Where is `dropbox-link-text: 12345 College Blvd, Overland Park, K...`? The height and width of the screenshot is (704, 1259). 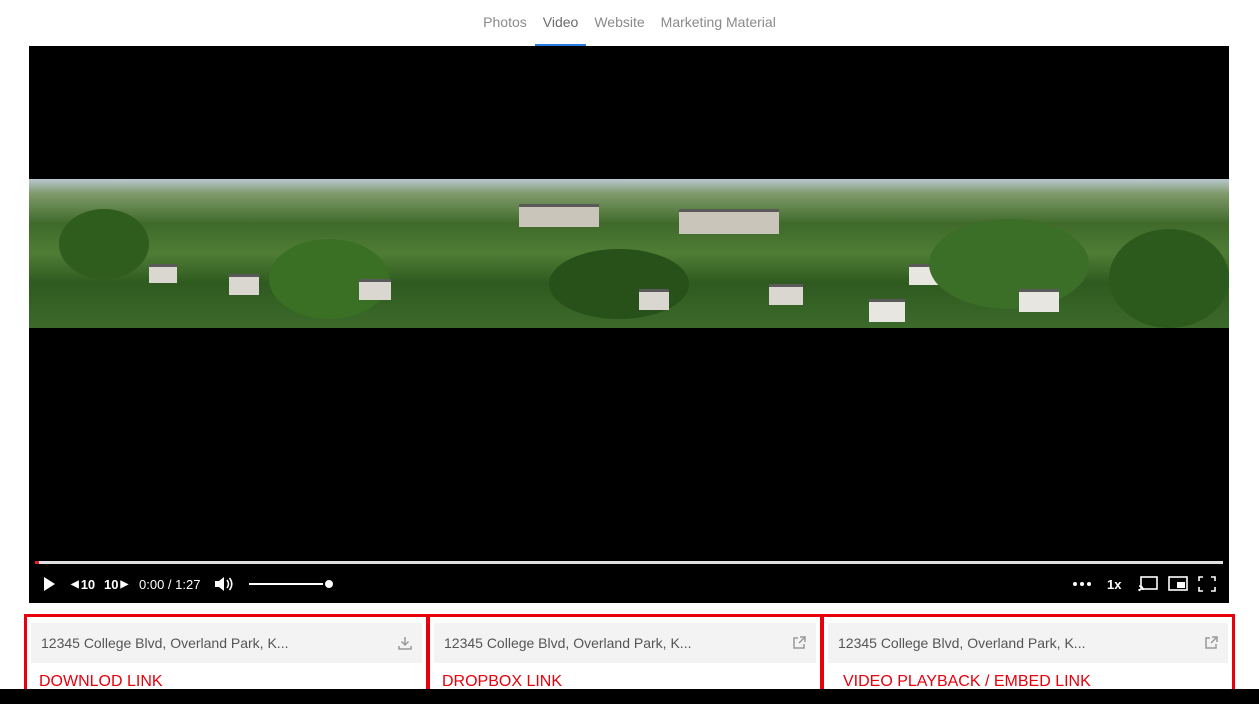
dropbox-link-text: 12345 College Blvd, Overland Park, K... is located at coordinates (568, 643).